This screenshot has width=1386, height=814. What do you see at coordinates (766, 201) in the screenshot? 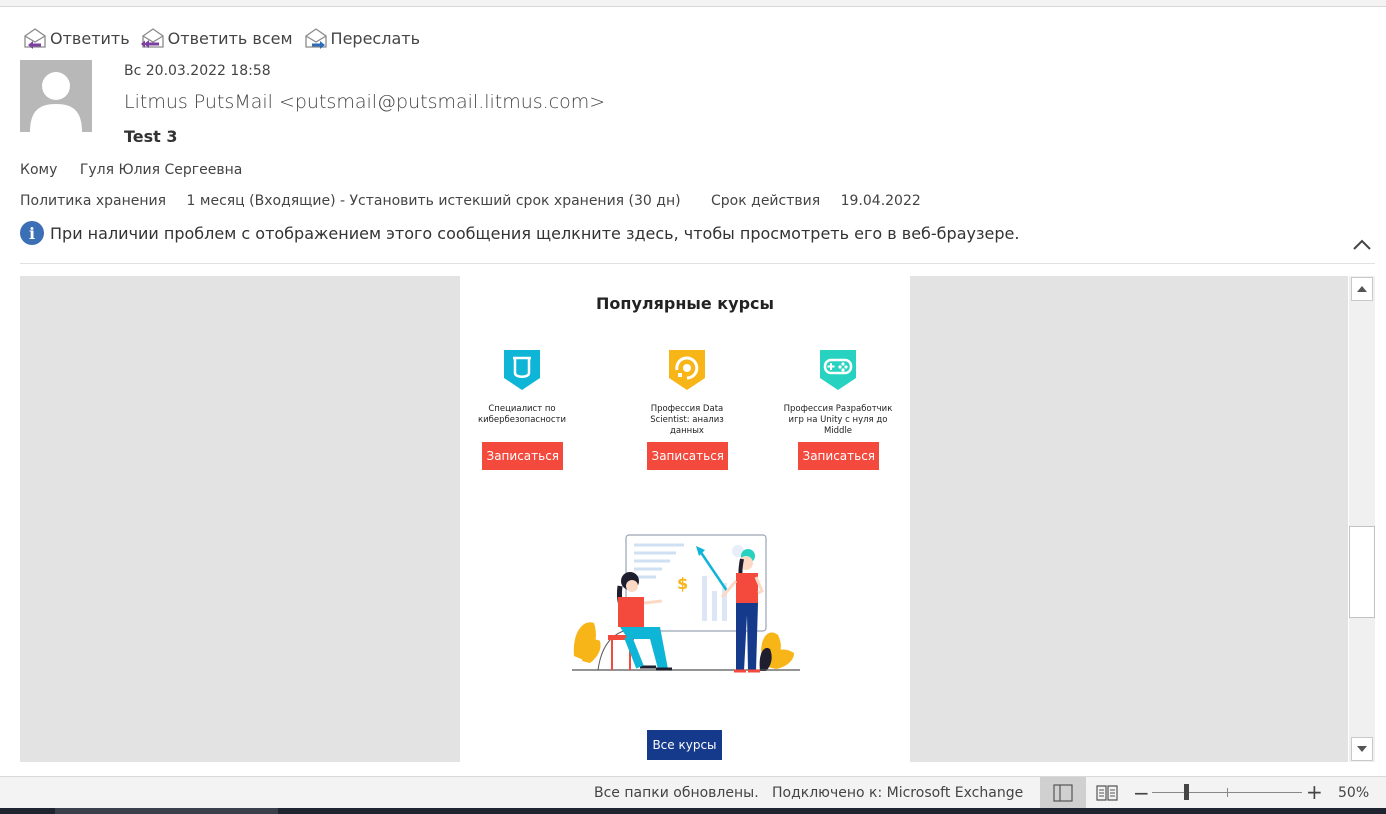
I see `expiry-label: Срок действия` at bounding box center [766, 201].